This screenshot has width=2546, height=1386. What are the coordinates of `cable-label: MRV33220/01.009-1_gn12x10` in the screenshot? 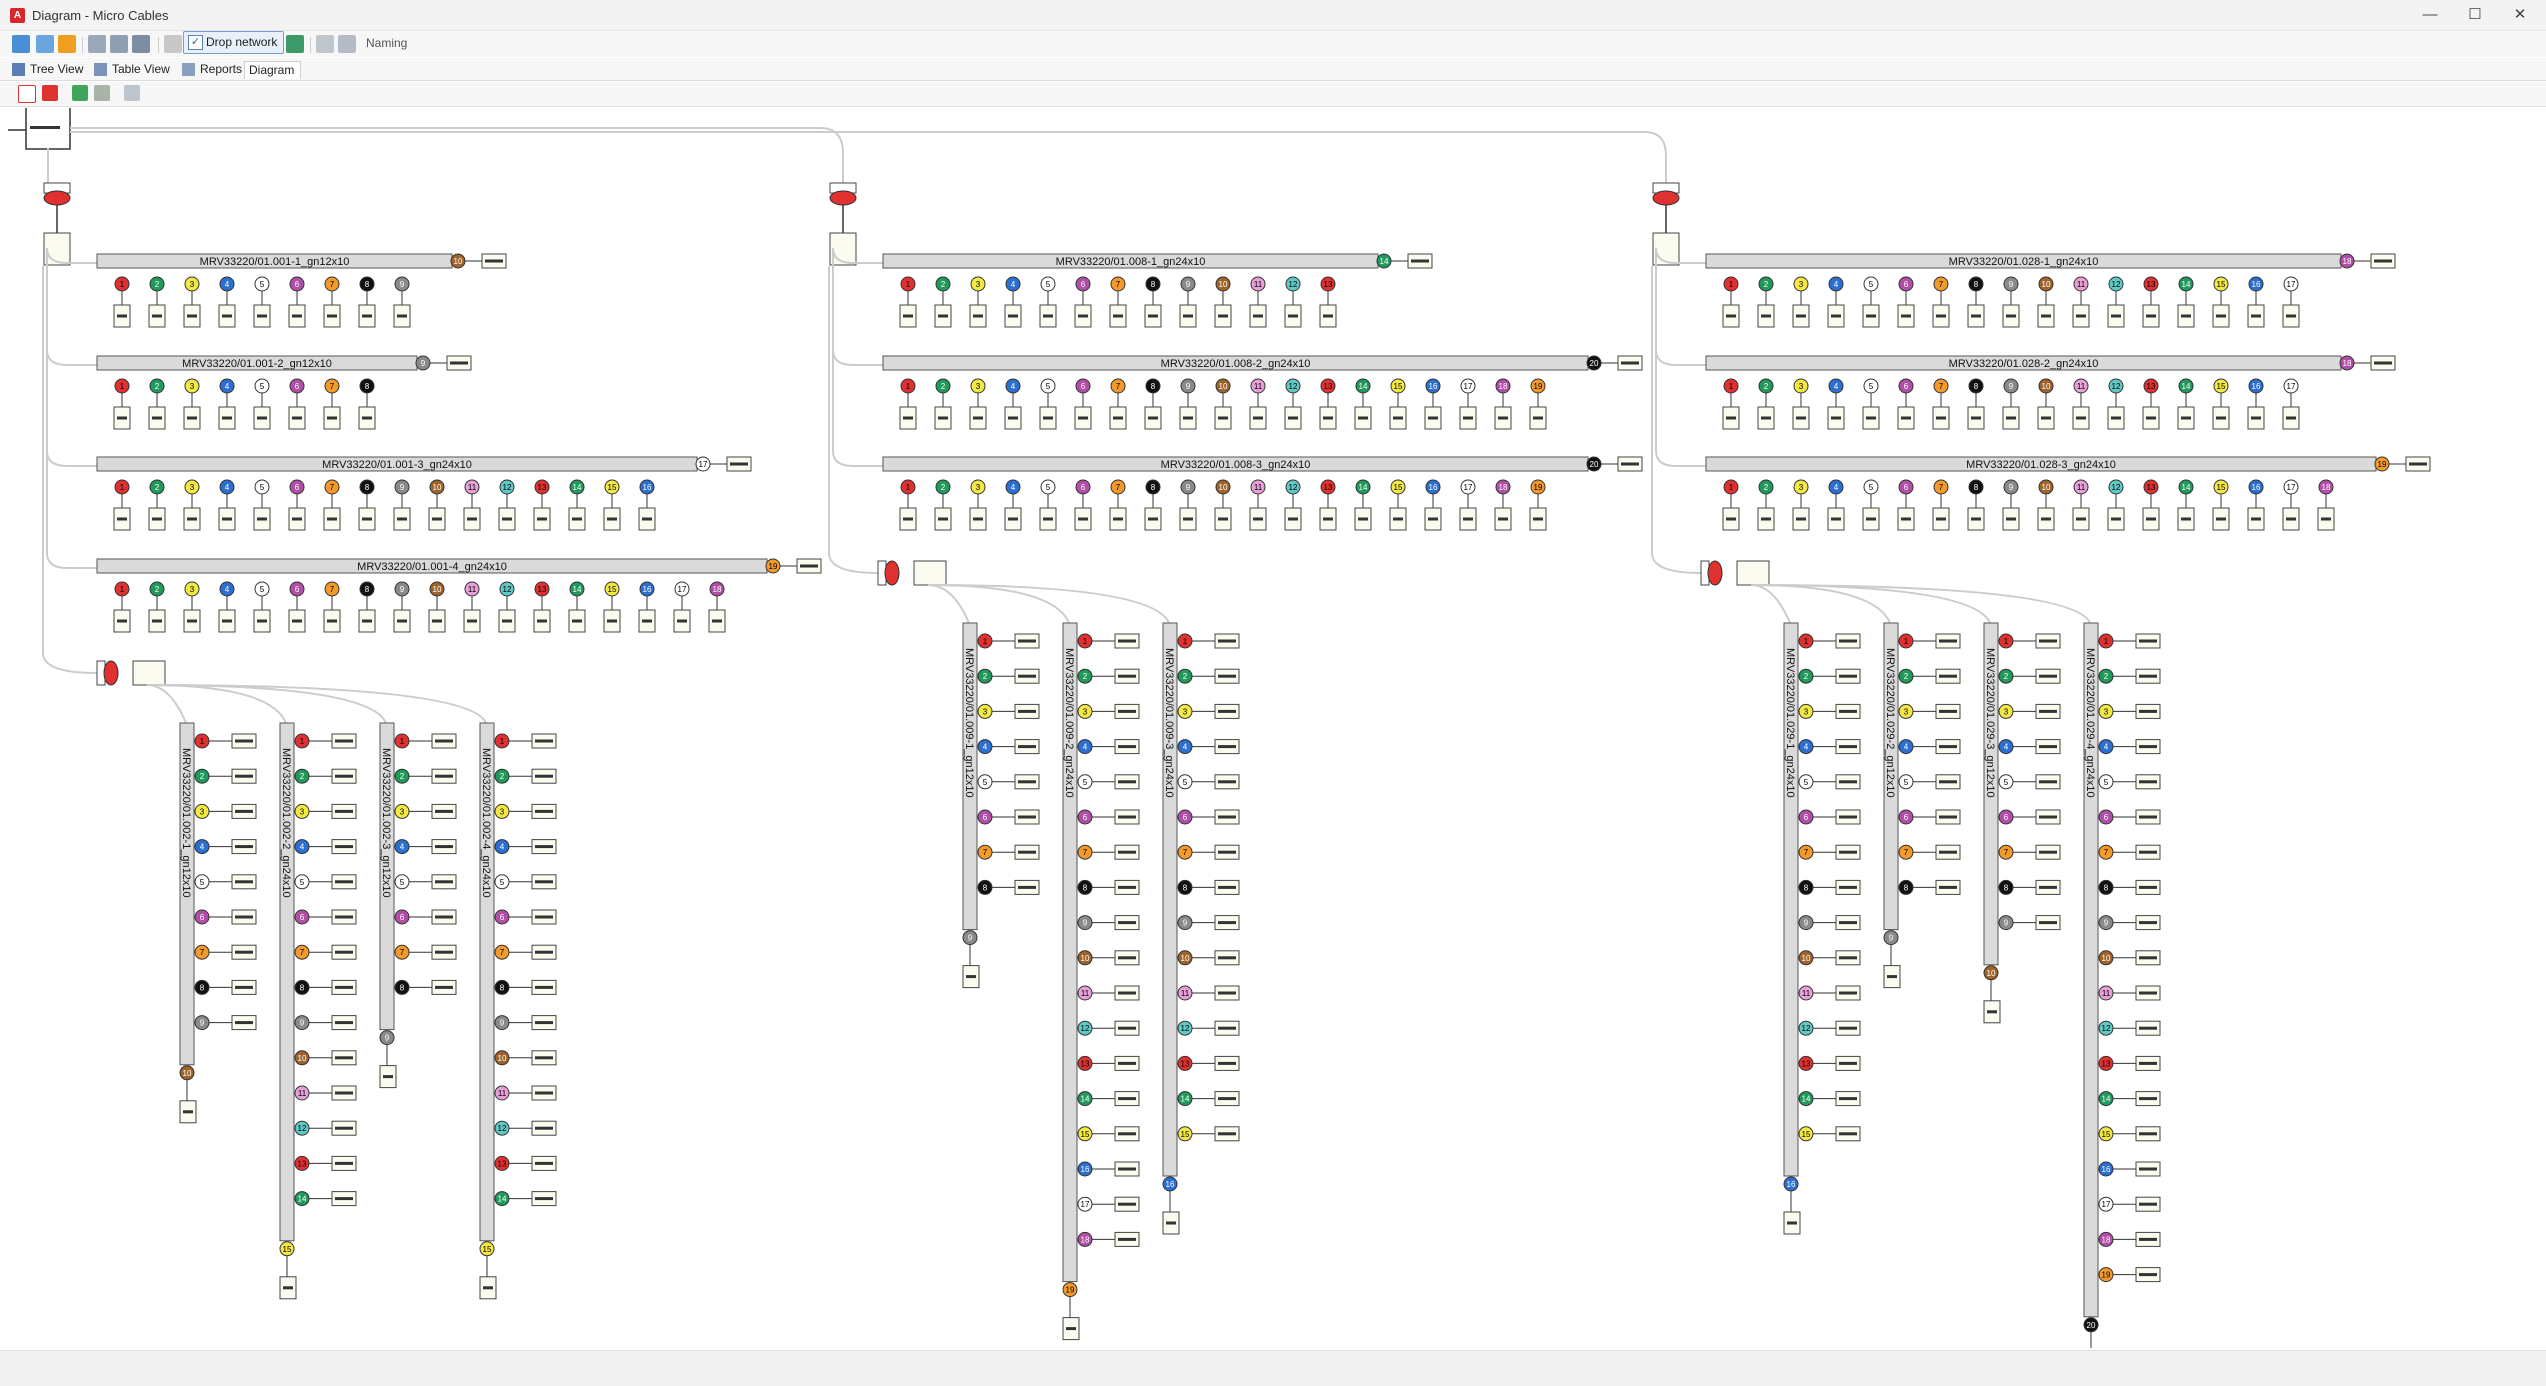 It's located at (969, 723).